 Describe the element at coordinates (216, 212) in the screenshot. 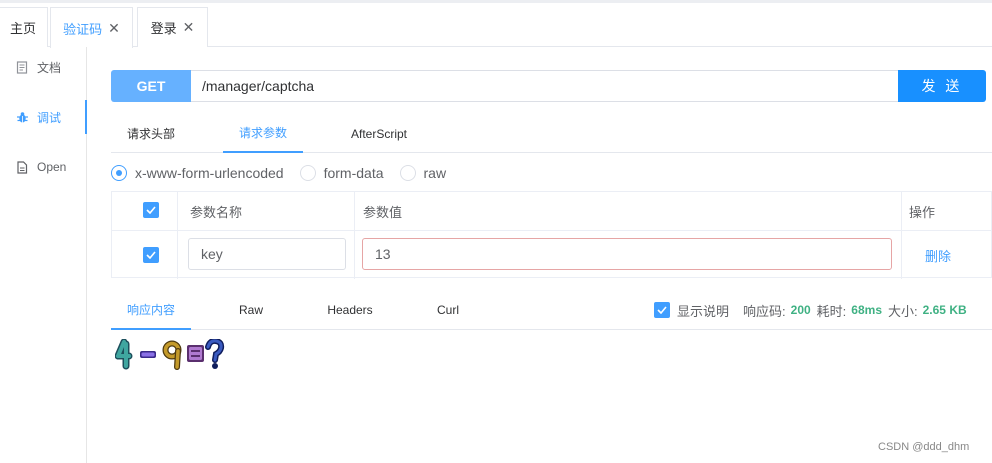

I see `column-header-name: 参数名称` at that location.